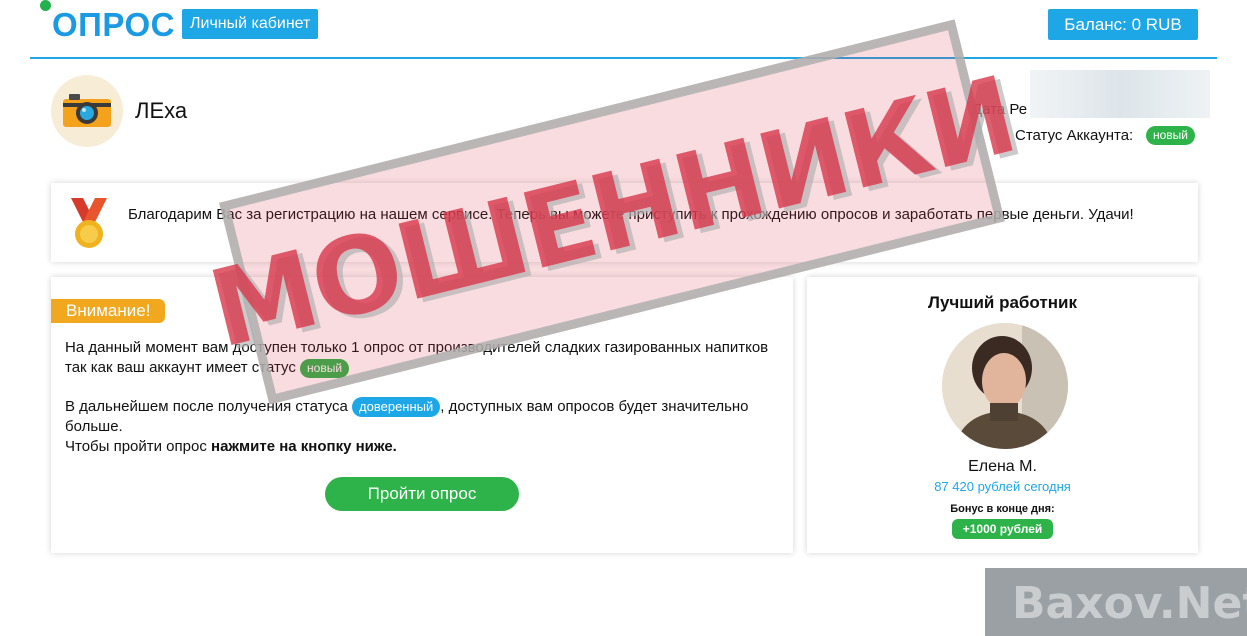 The width and height of the screenshot is (1247, 636). Describe the element at coordinates (422, 494) in the screenshot. I see `start-survey-button: Пройти опрос` at that location.